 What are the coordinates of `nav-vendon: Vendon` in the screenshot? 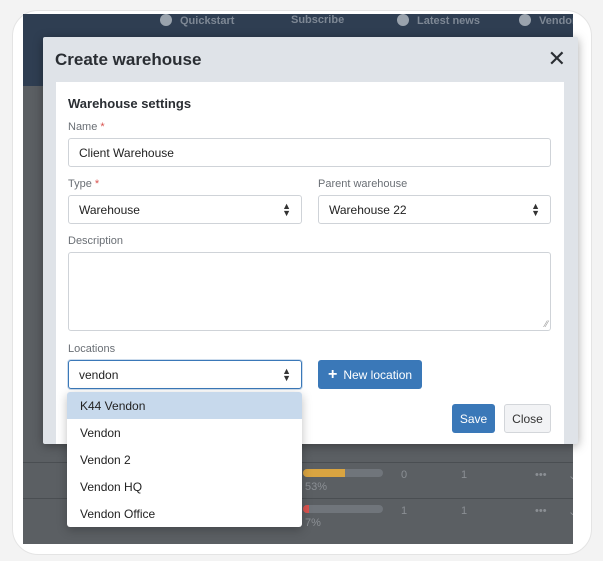 It's located at (546, 20).